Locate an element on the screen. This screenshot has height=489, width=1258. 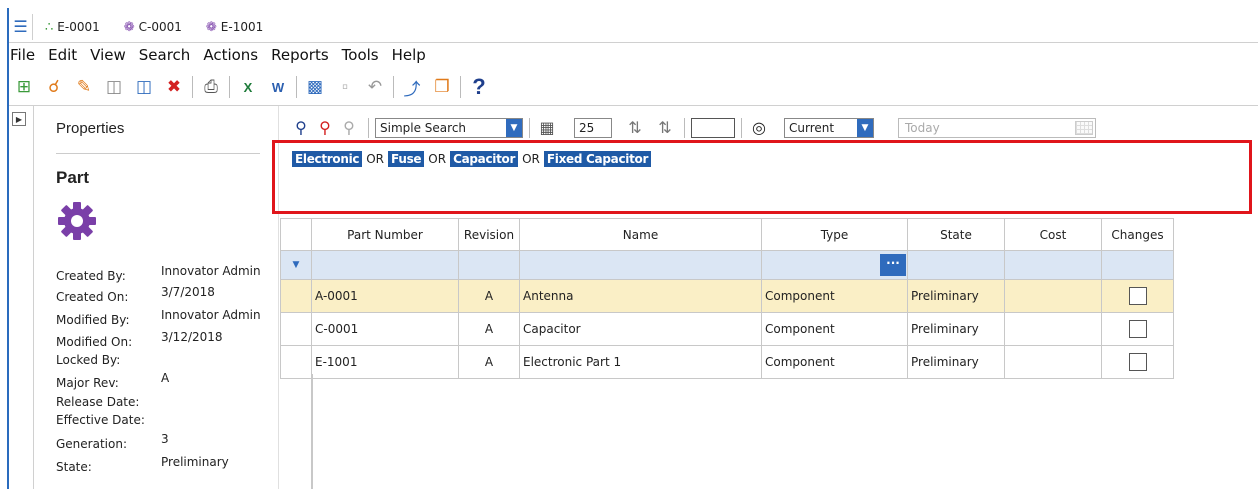
tab-e-0001: ∴ E-0001 is located at coordinates (72, 27).